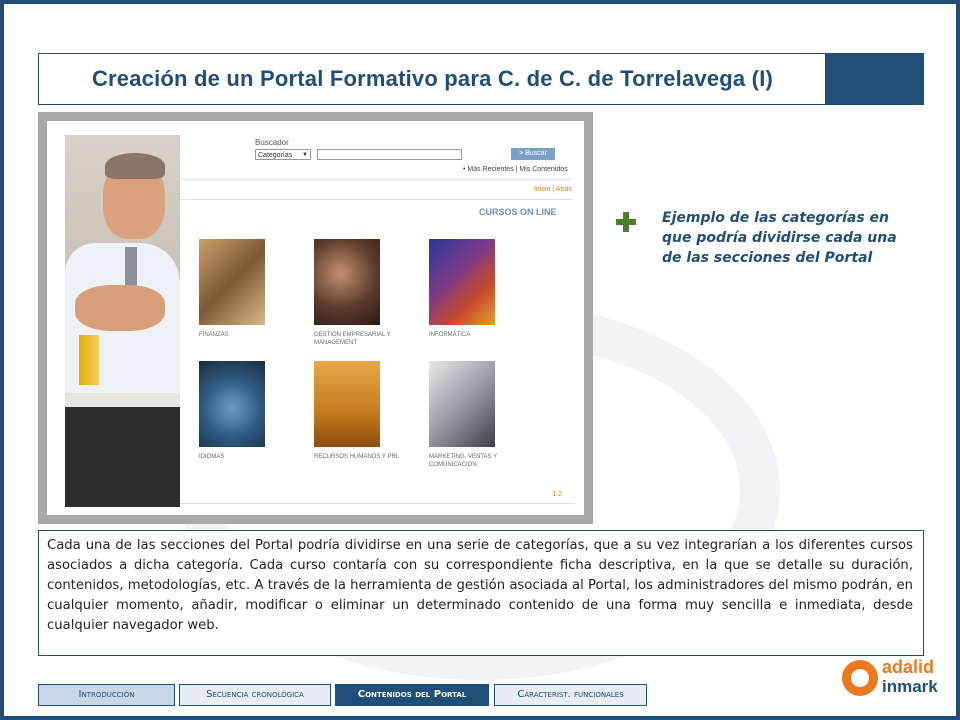 This screenshot has width=960, height=720. What do you see at coordinates (232, 404) in the screenshot?
I see `globe-image` at bounding box center [232, 404].